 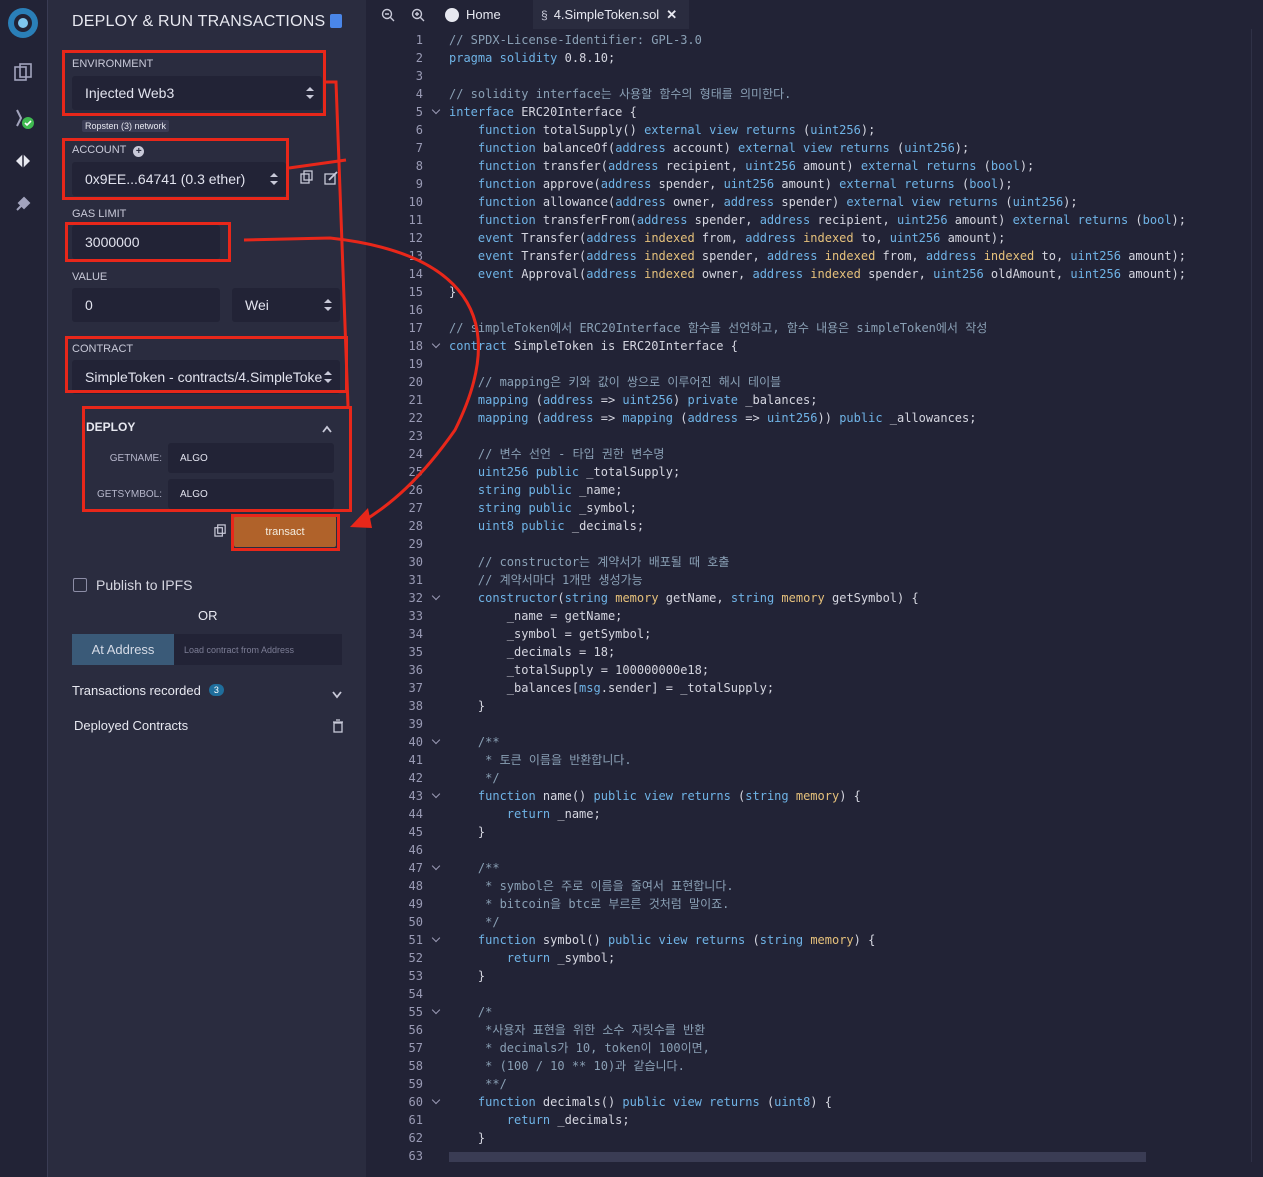 What do you see at coordinates (815, 14) in the screenshot?
I see `editor-tabbar: Home § 4.SimpleToken.sol ✕` at bounding box center [815, 14].